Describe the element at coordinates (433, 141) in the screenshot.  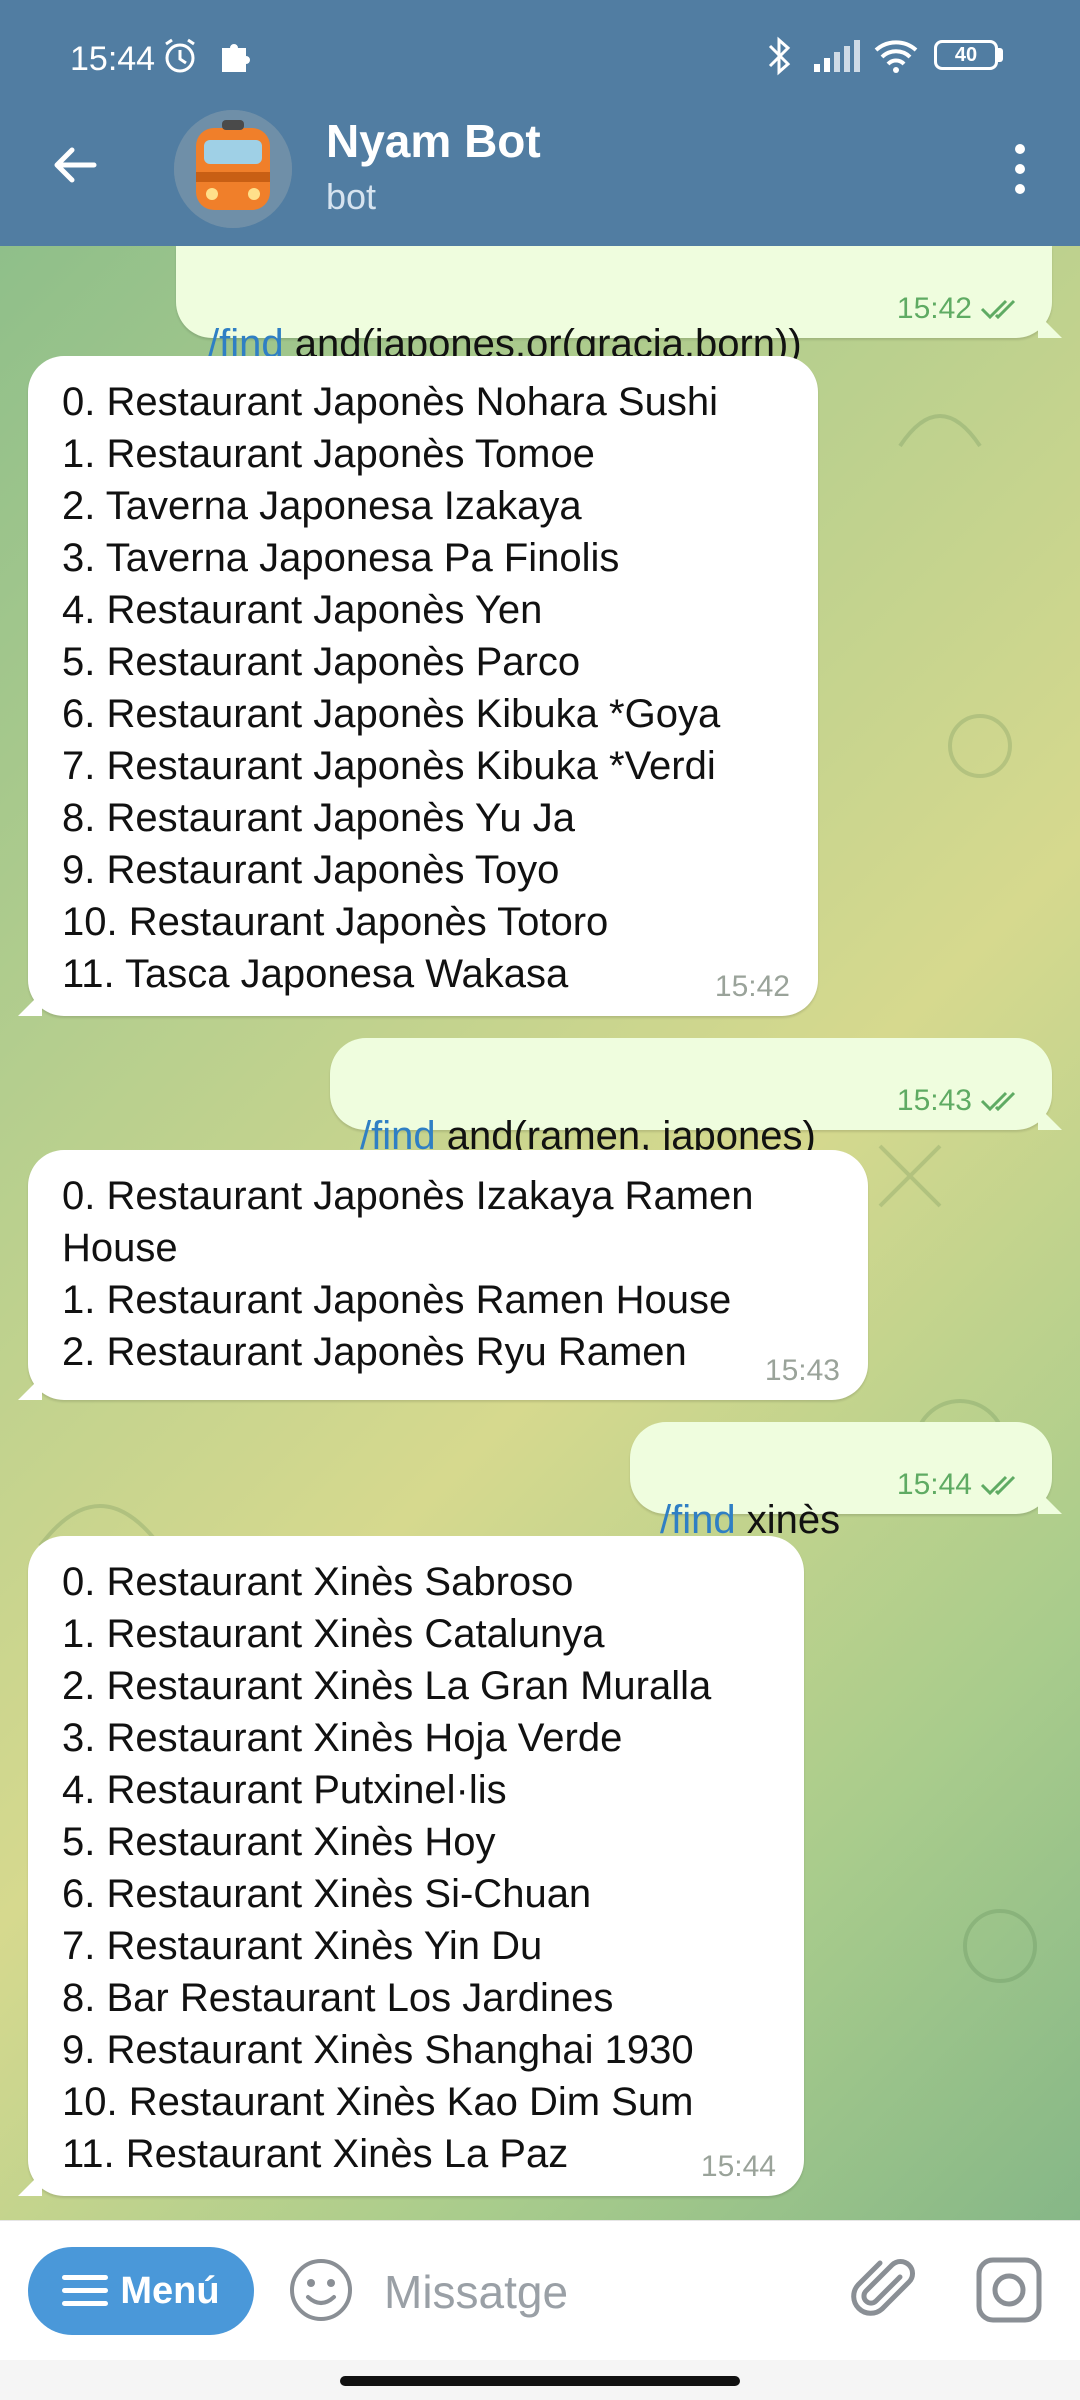
I see `chat-title: Nyam Bot` at that location.